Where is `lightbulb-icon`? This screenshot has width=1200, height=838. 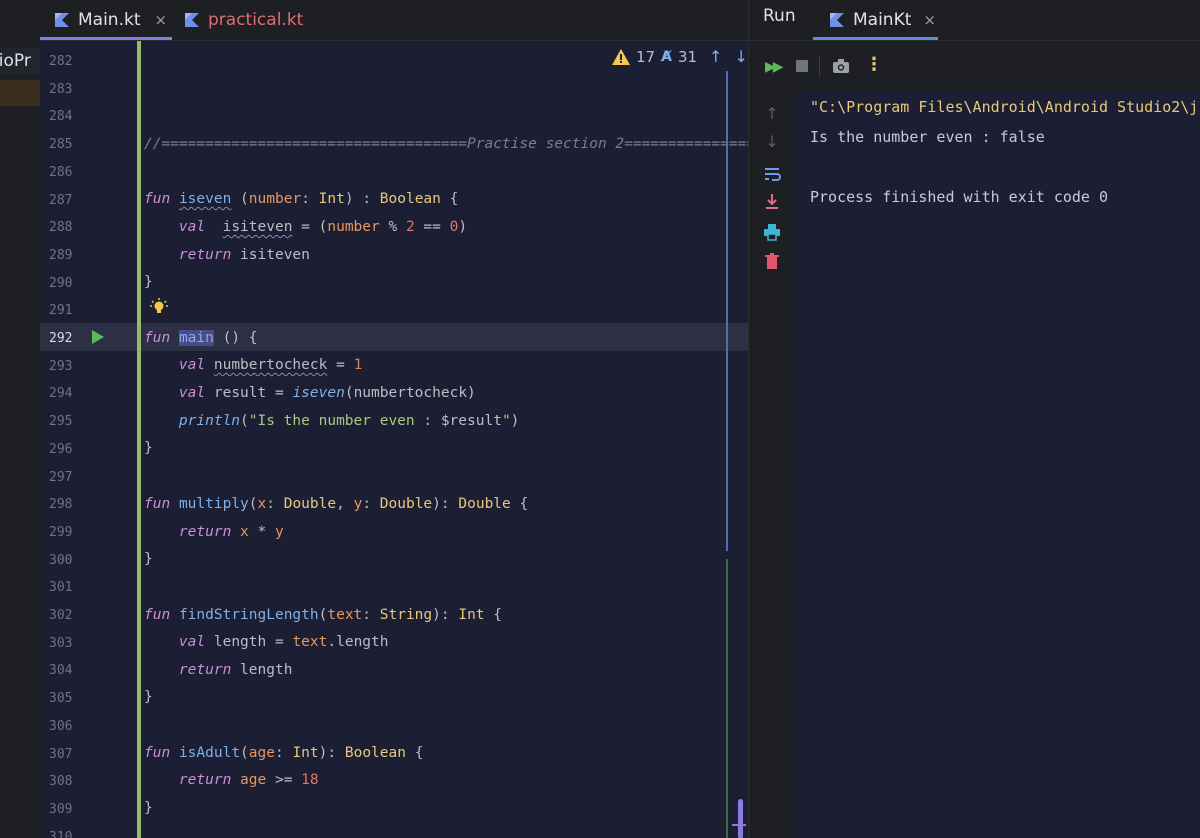 lightbulb-icon is located at coordinates (159, 308).